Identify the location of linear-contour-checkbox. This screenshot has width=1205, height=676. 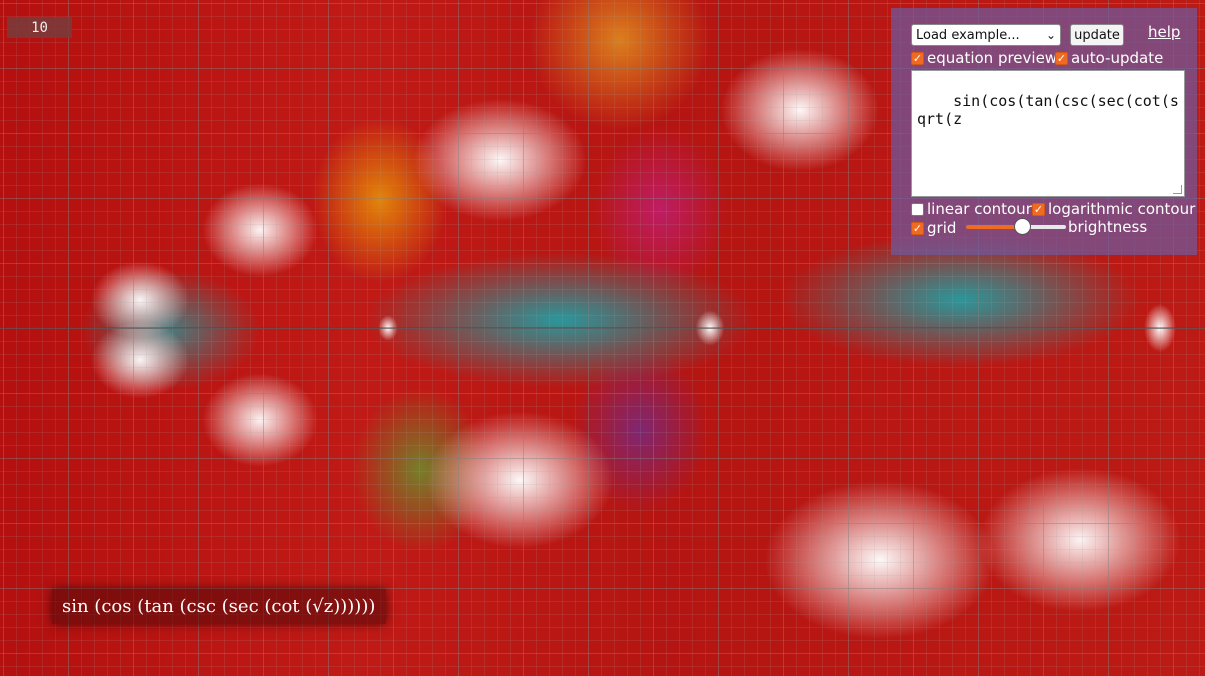
(917, 209).